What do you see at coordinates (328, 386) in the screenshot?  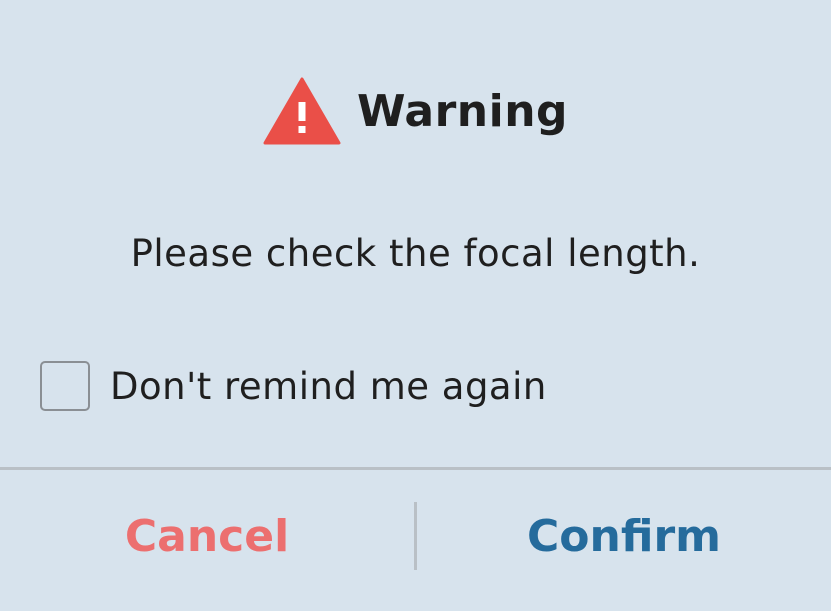 I see `dont-remind-label: Don't remind me again` at bounding box center [328, 386].